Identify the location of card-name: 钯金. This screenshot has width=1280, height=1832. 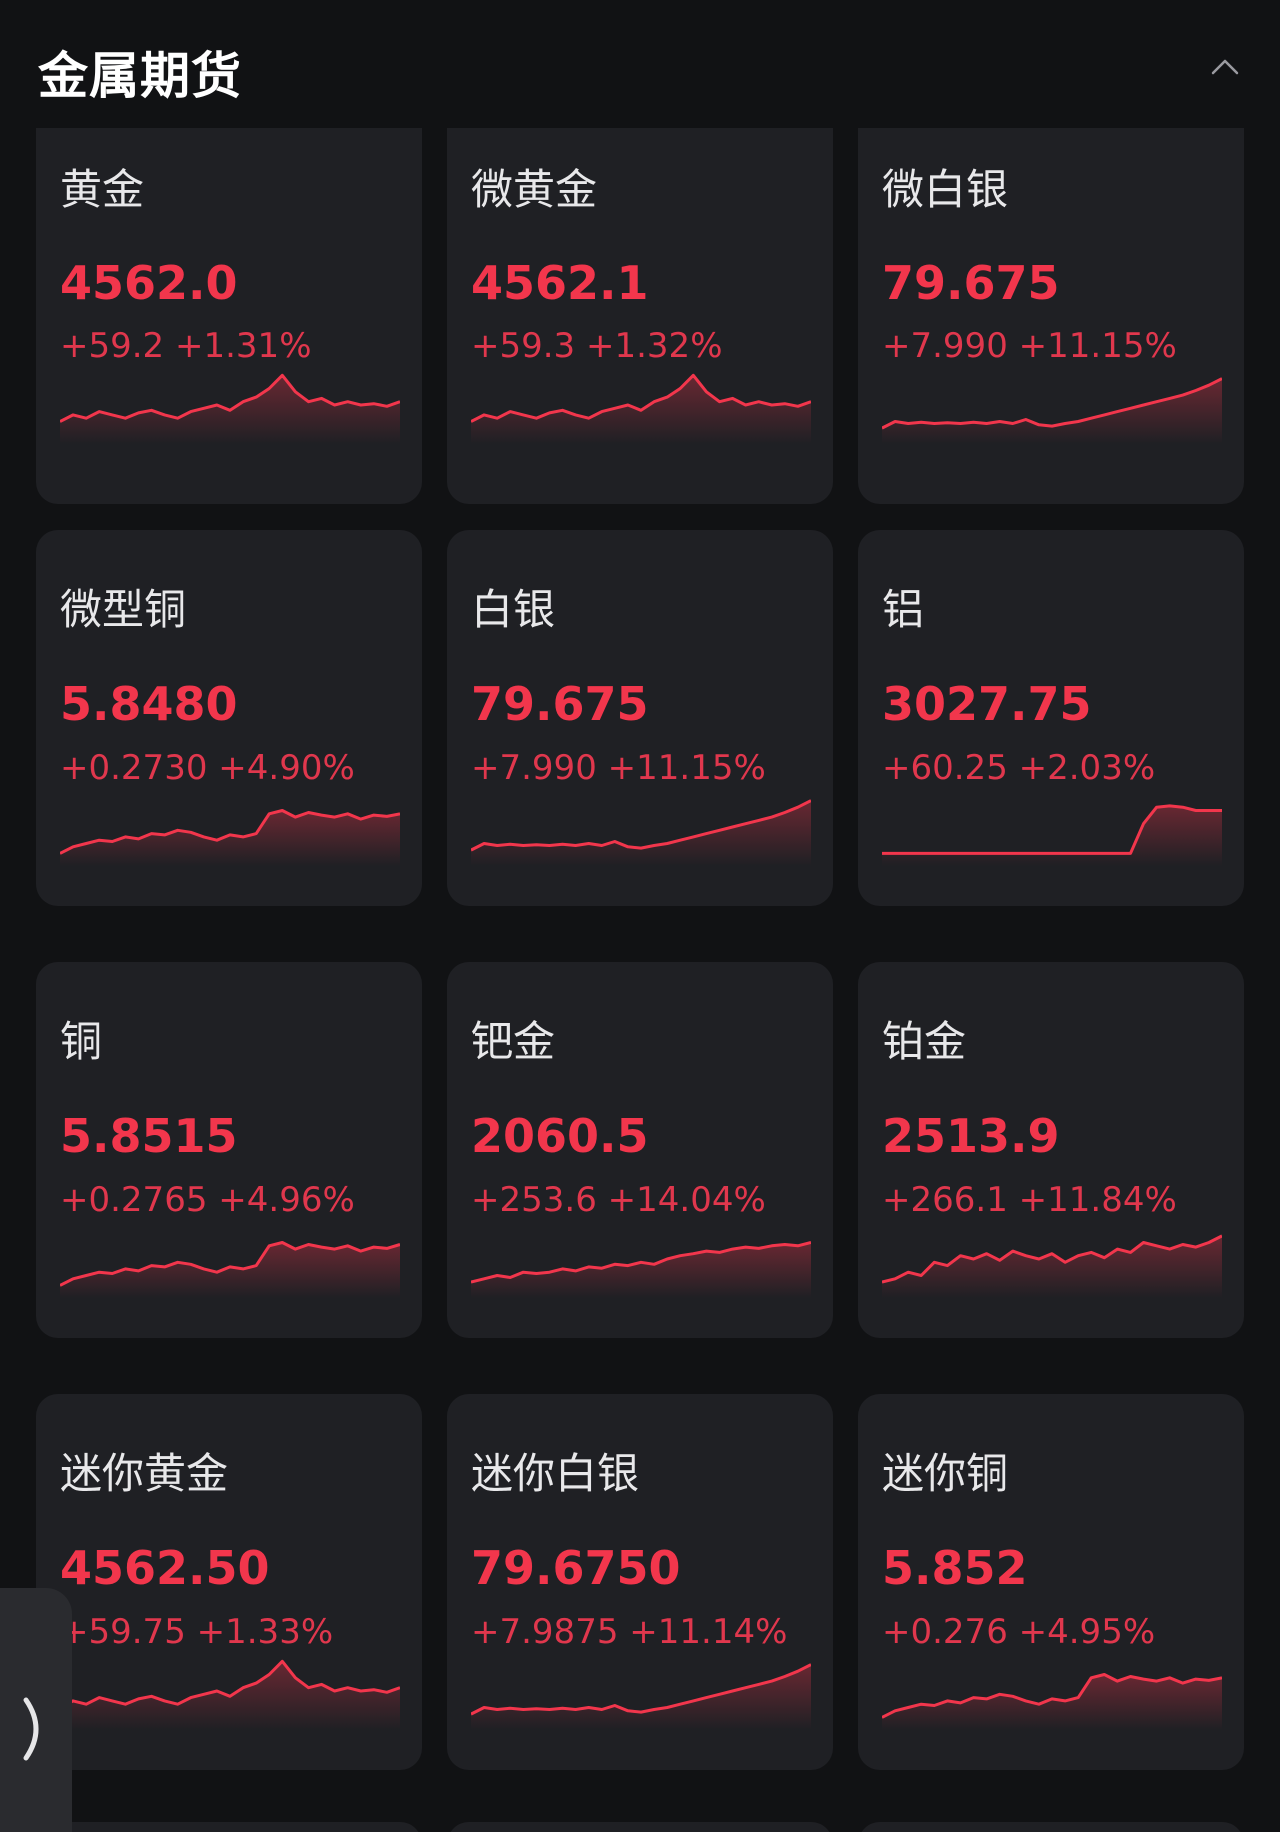
(513, 1041).